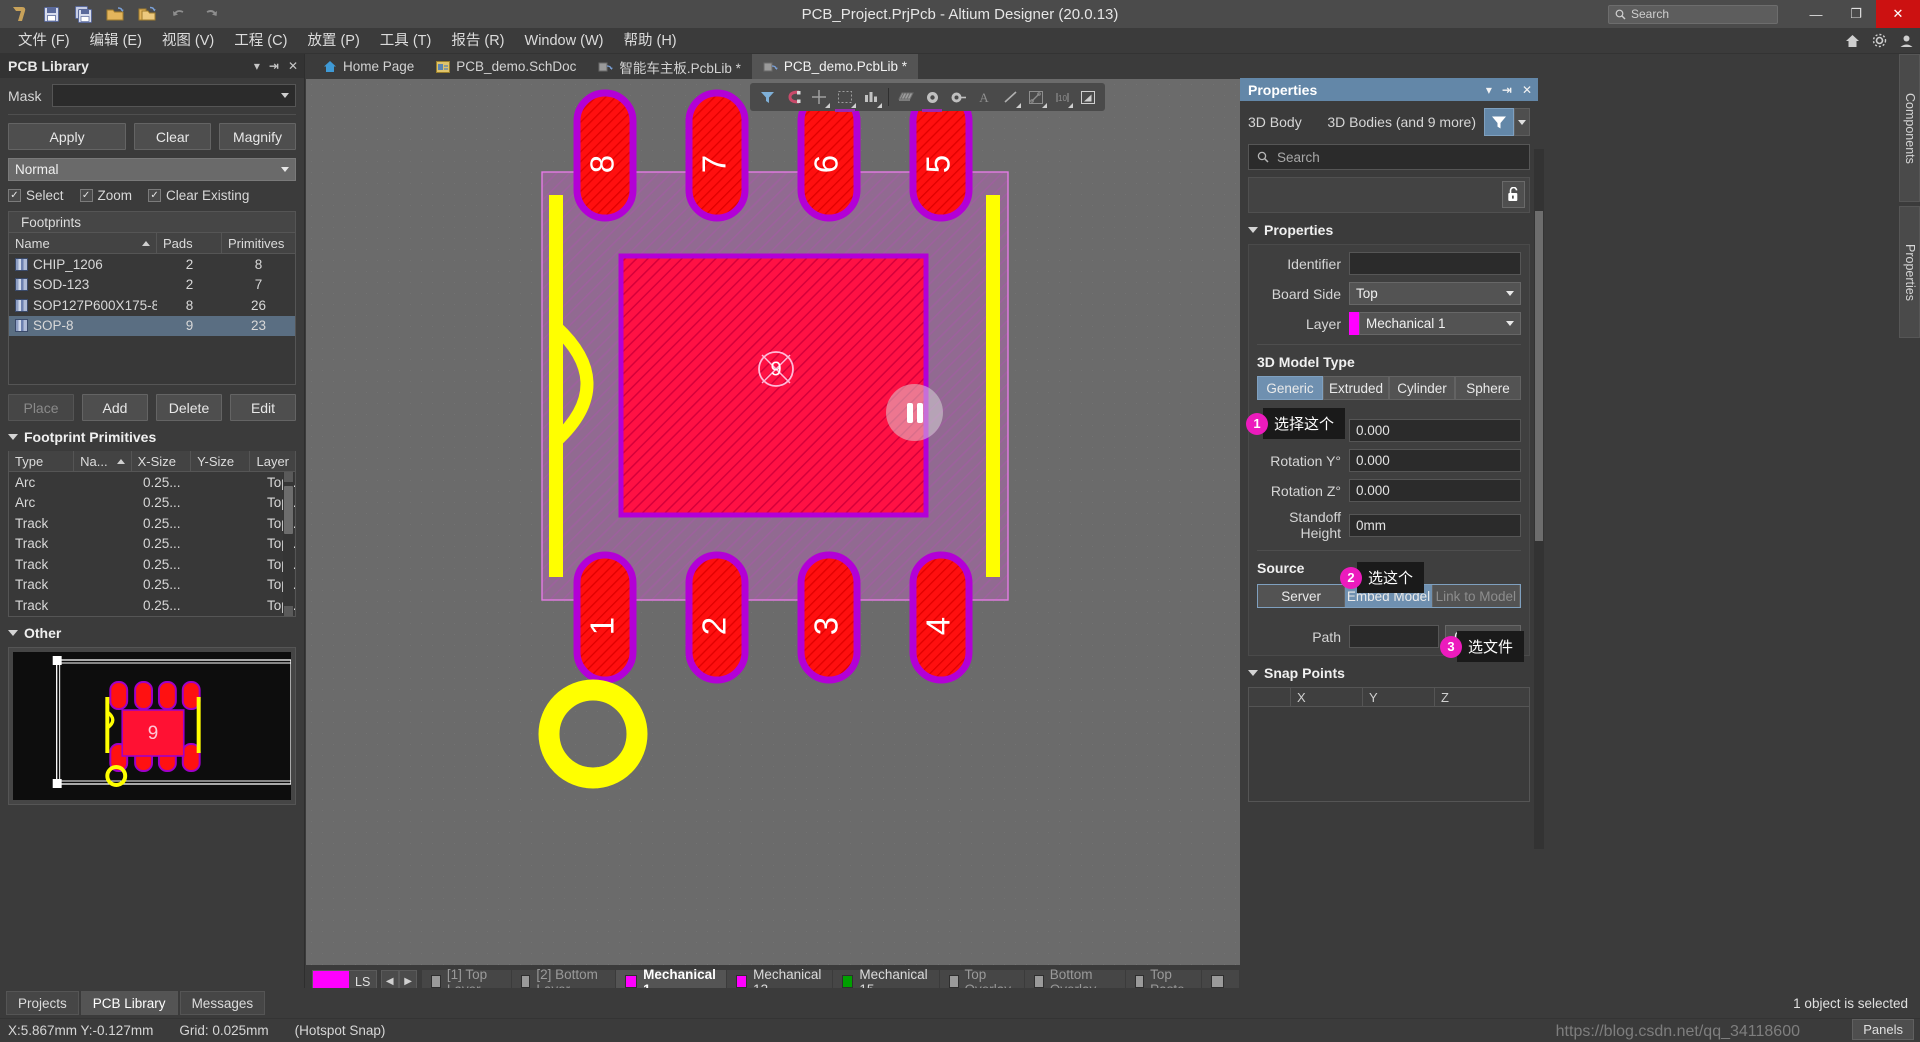 This screenshot has height=1042, width=1920. What do you see at coordinates (258, 243) in the screenshot?
I see `footprints-col-primitives: Primitives` at bounding box center [258, 243].